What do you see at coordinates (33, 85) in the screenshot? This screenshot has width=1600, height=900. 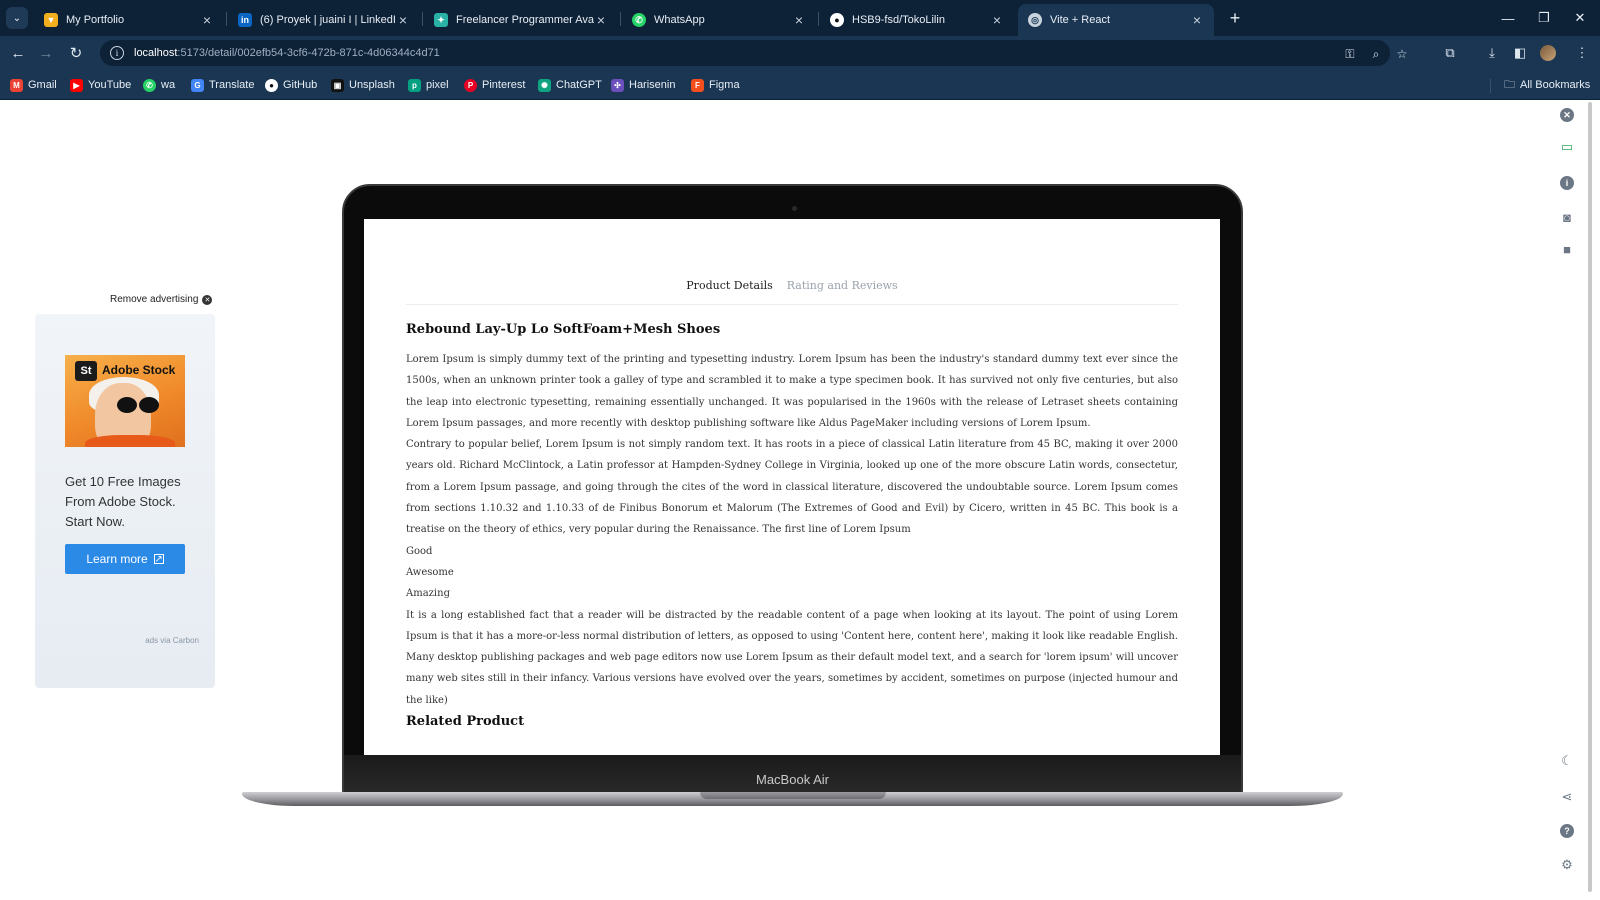 I see `bookmark-gmail: M Gmail` at bounding box center [33, 85].